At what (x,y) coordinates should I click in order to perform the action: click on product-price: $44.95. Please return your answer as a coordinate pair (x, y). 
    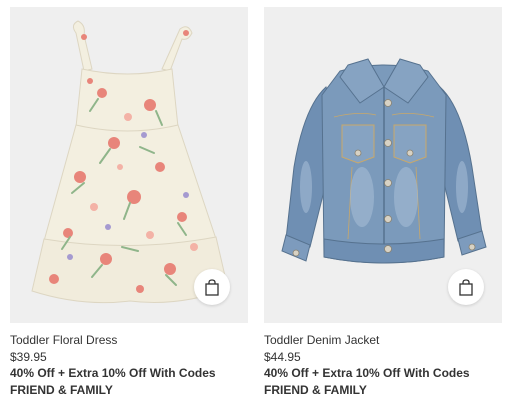
    Looking at the image, I should click on (282, 357).